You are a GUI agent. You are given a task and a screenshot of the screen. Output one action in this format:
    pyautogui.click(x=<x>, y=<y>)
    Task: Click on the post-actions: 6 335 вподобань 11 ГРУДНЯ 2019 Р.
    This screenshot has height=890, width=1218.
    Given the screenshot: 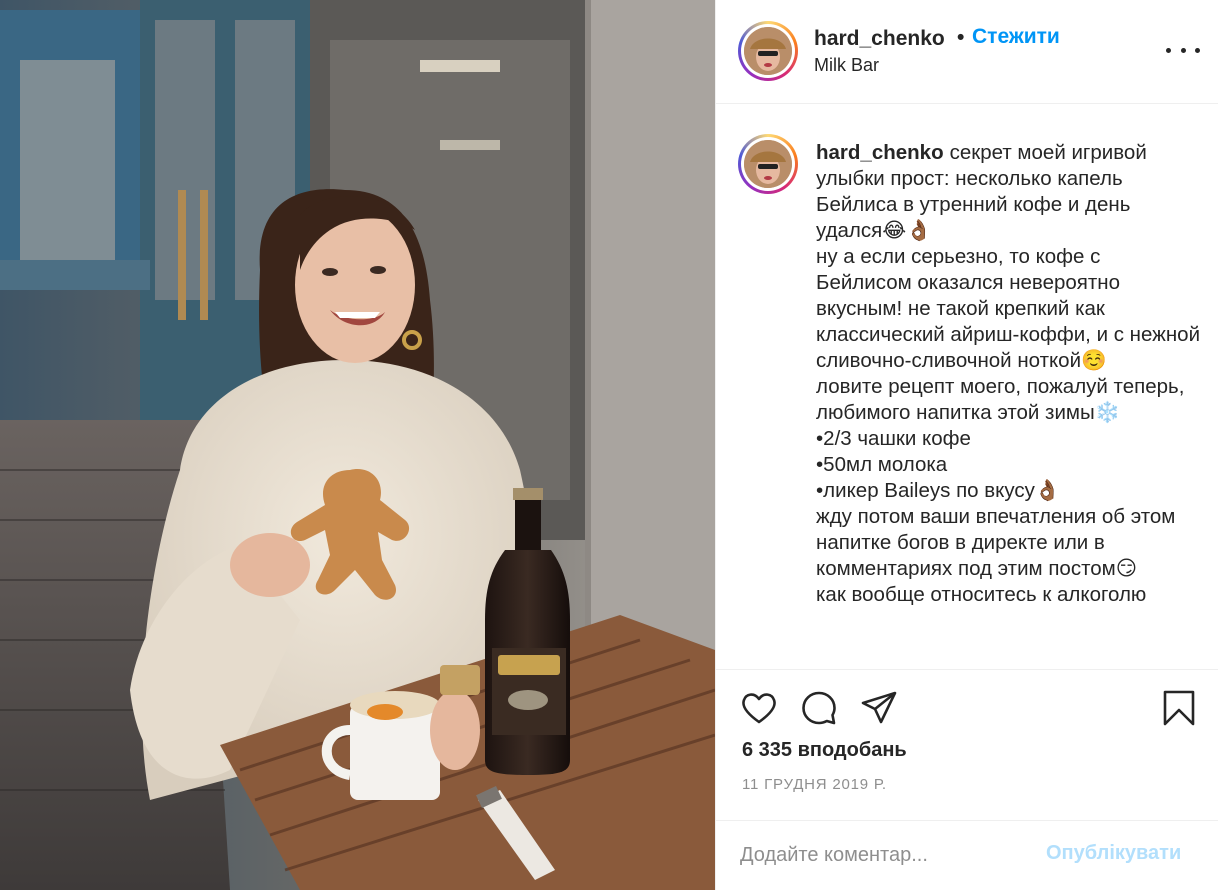 What is the action you would take?
    pyautogui.click(x=967, y=746)
    